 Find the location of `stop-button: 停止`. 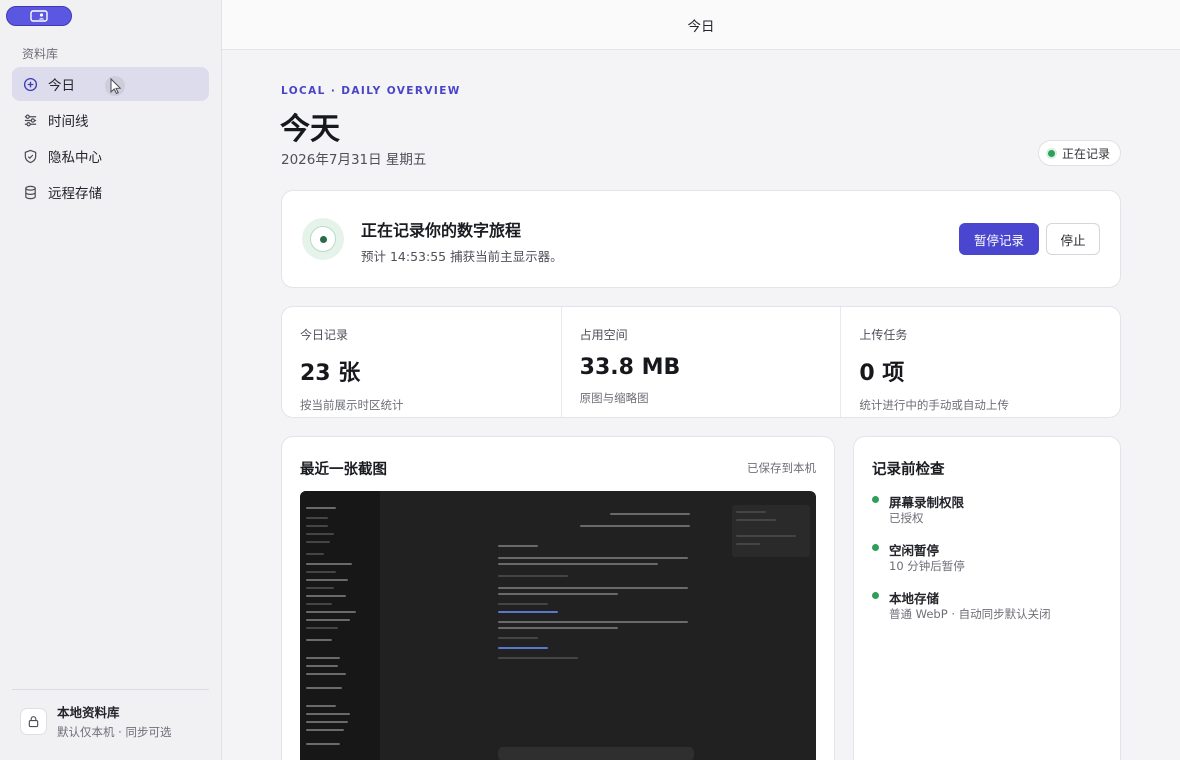

stop-button: 停止 is located at coordinates (1073, 239).